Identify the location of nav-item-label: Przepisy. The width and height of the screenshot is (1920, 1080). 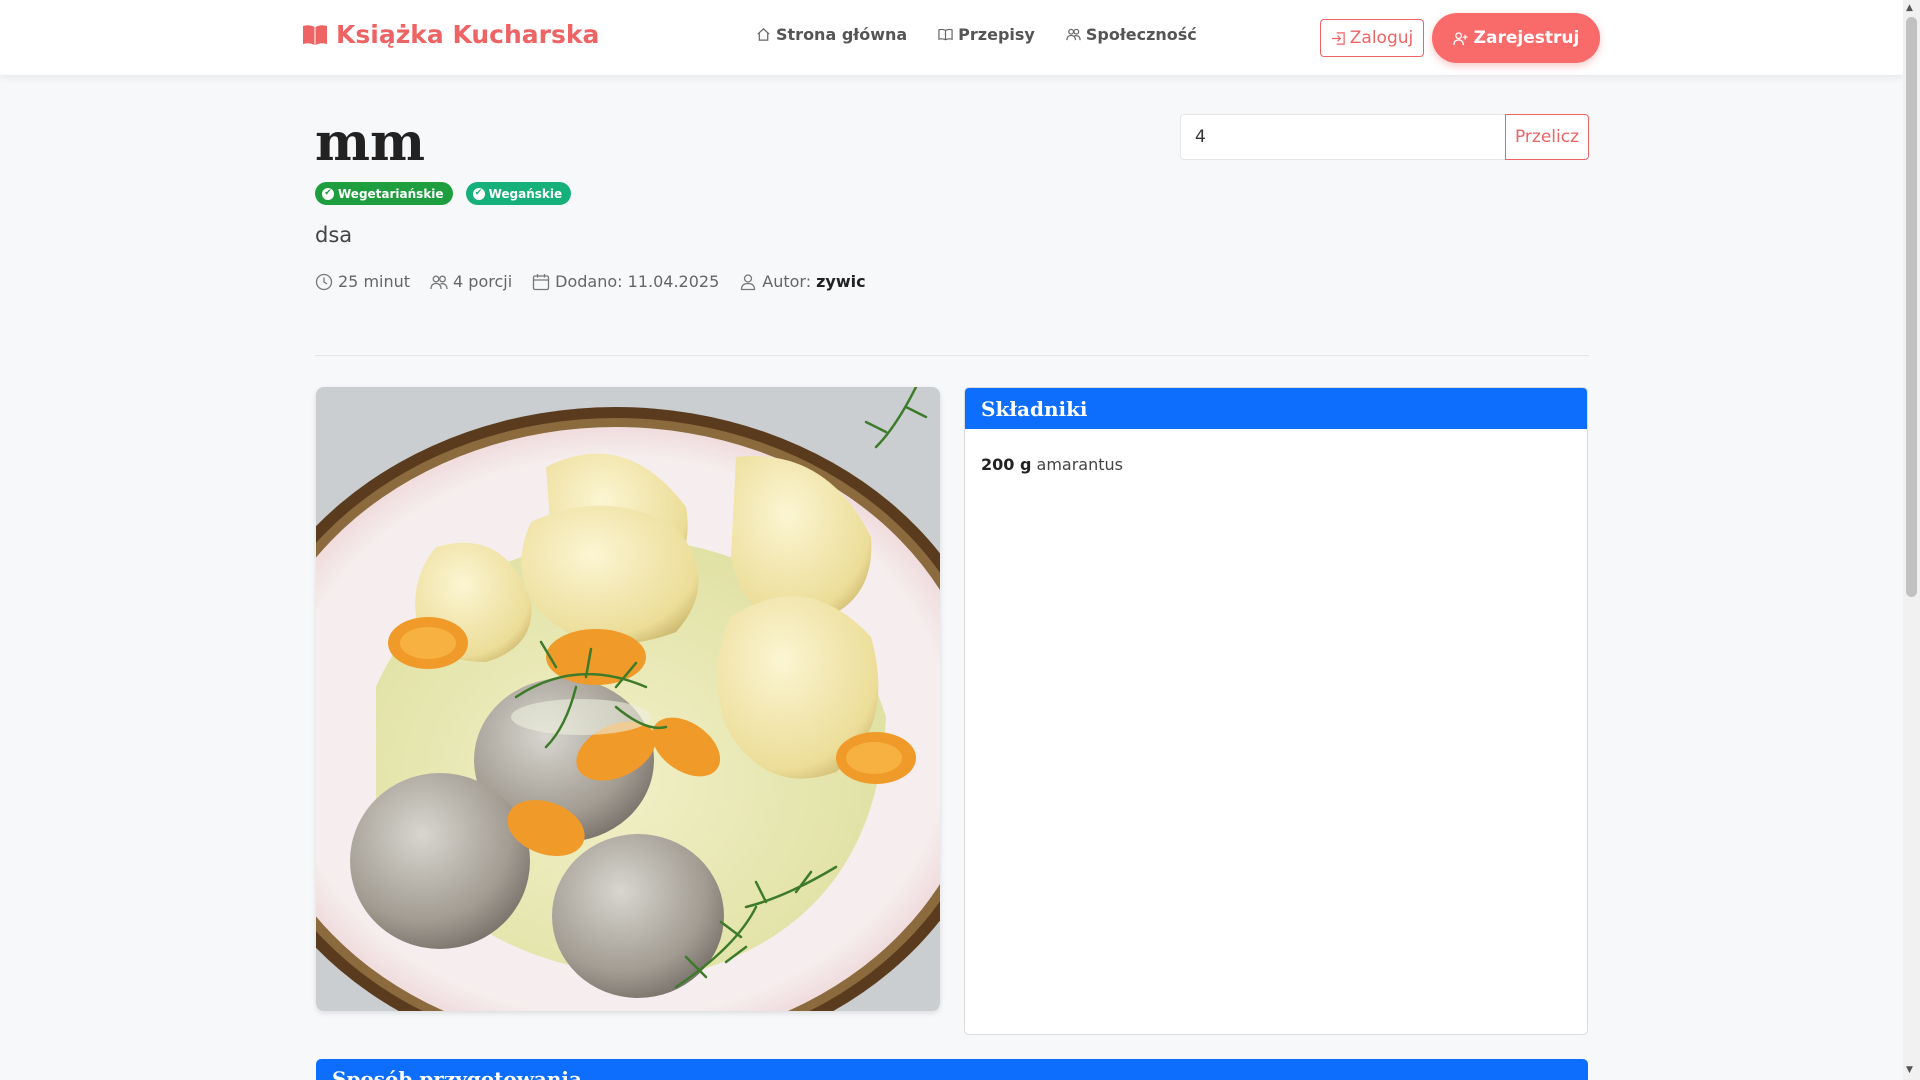
(996, 34).